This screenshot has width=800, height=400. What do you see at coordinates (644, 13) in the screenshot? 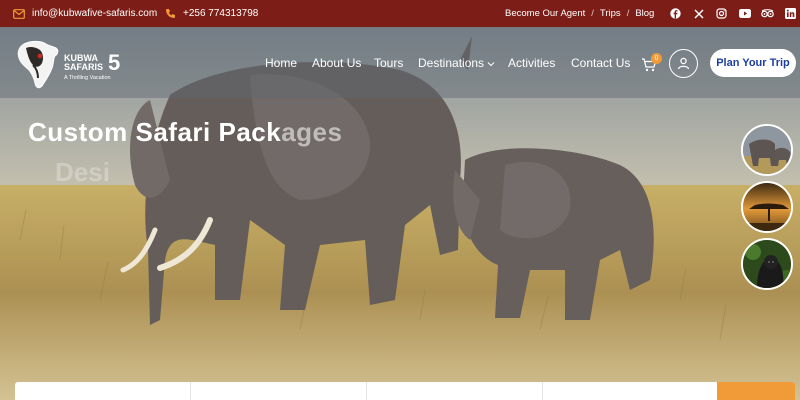
I see `blog-link: Blog` at bounding box center [644, 13].